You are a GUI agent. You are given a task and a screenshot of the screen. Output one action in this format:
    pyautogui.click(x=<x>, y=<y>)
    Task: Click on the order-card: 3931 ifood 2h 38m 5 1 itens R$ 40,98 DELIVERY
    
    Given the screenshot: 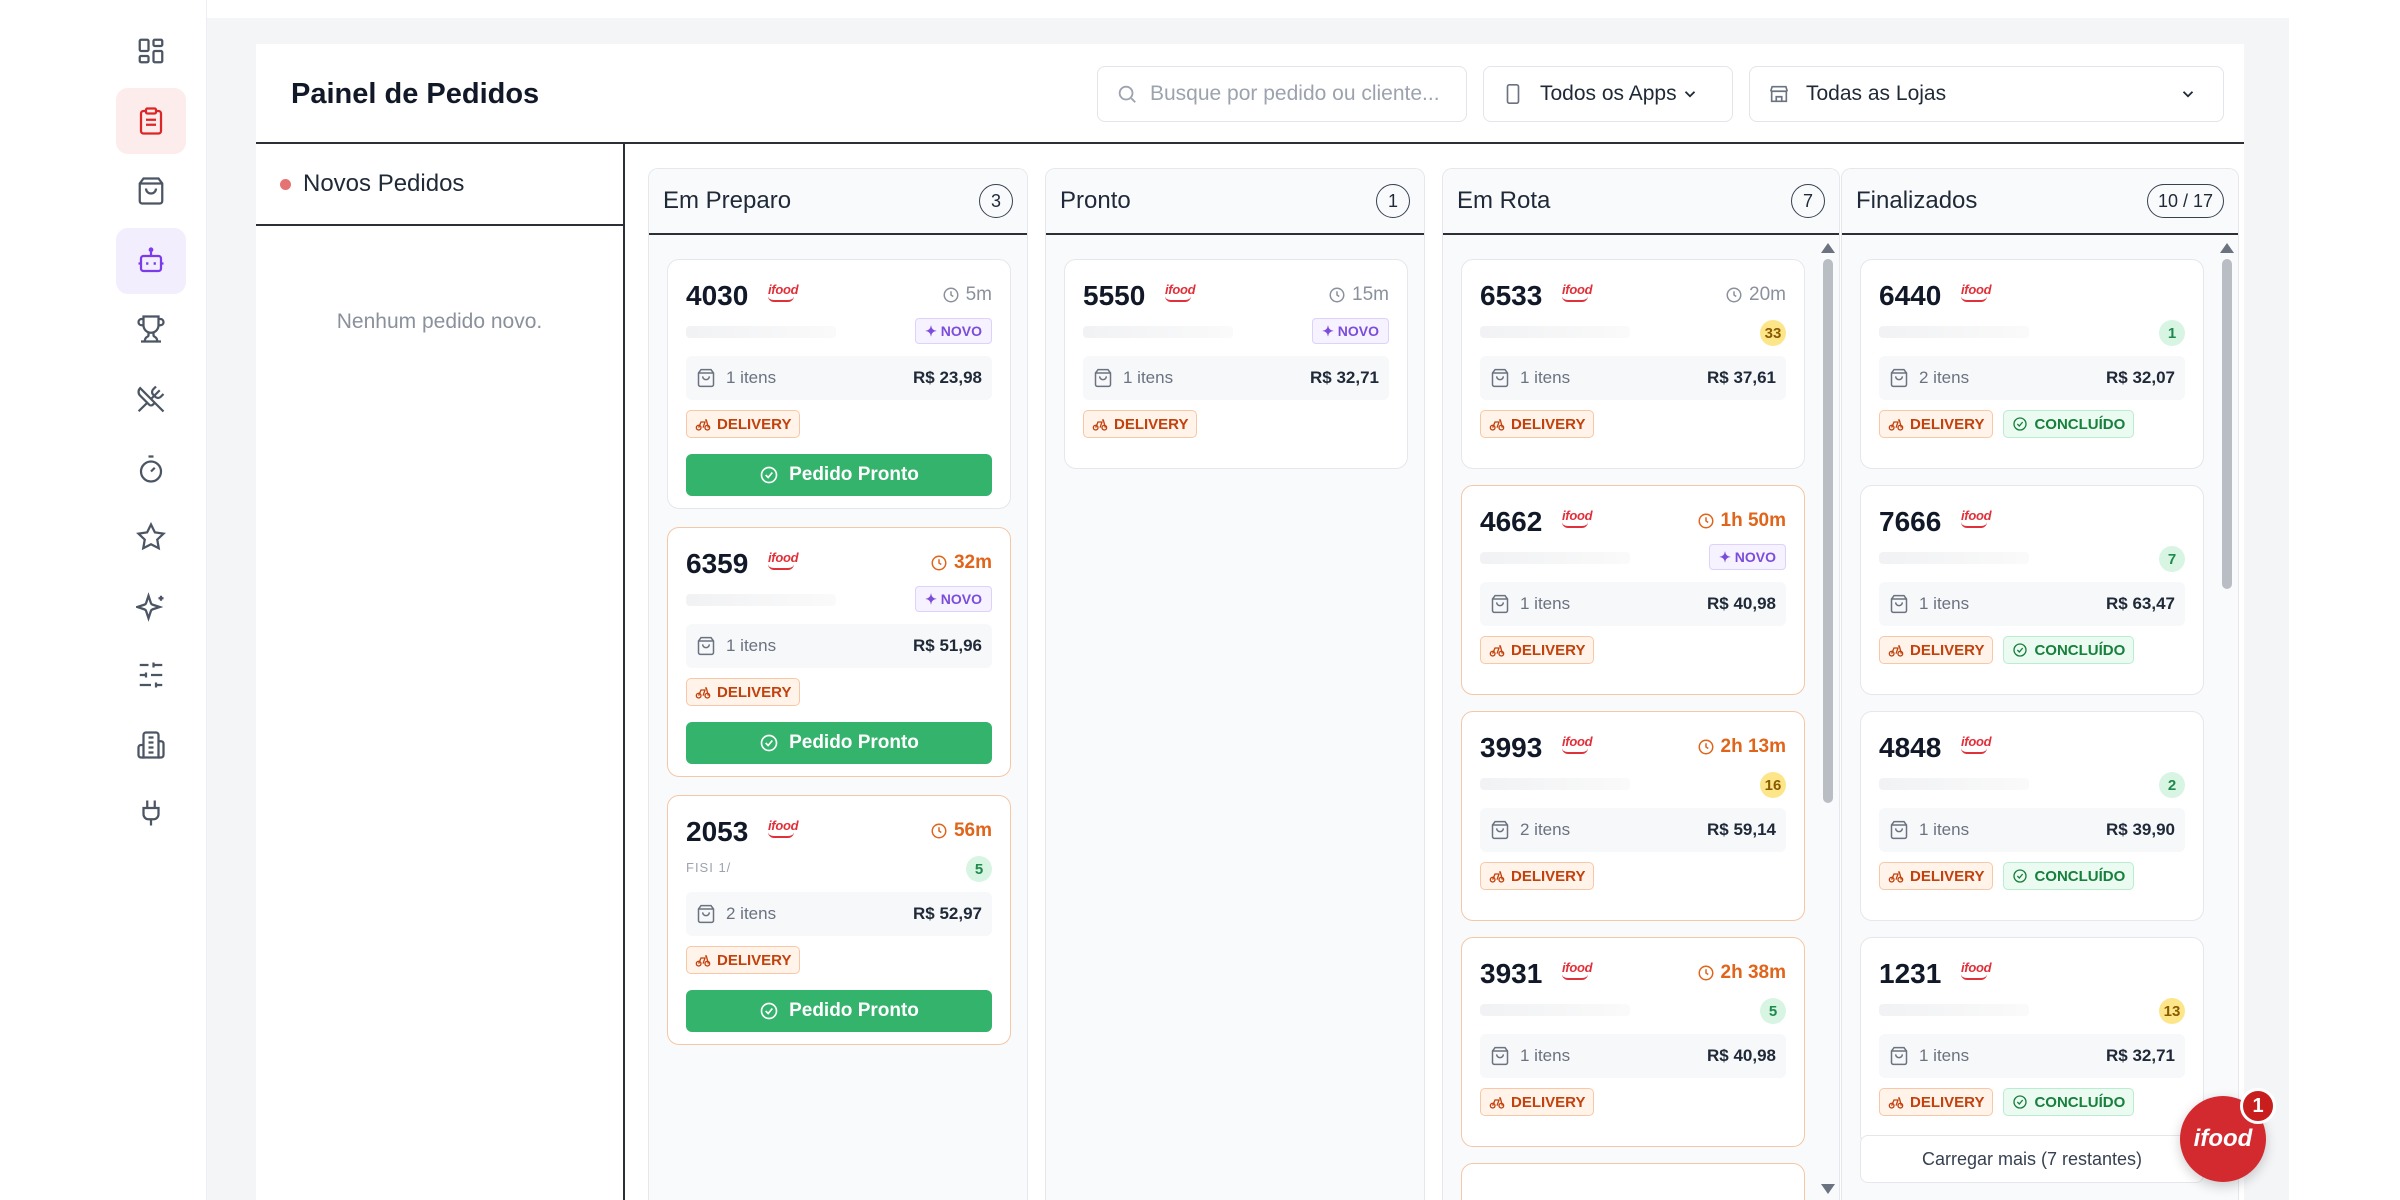 What is the action you would take?
    pyautogui.click(x=1633, y=1042)
    